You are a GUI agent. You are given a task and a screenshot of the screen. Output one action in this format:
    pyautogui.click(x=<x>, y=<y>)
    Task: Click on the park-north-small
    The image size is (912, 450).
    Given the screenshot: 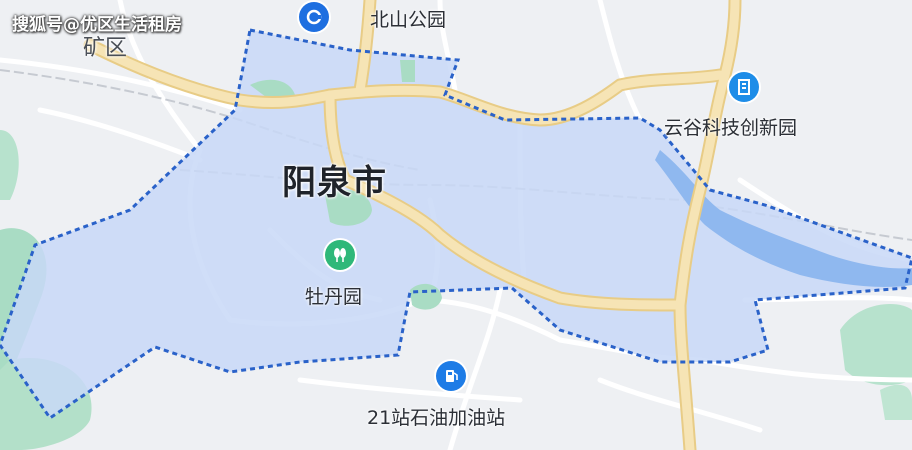 What is the action you would take?
    pyautogui.click(x=407, y=71)
    